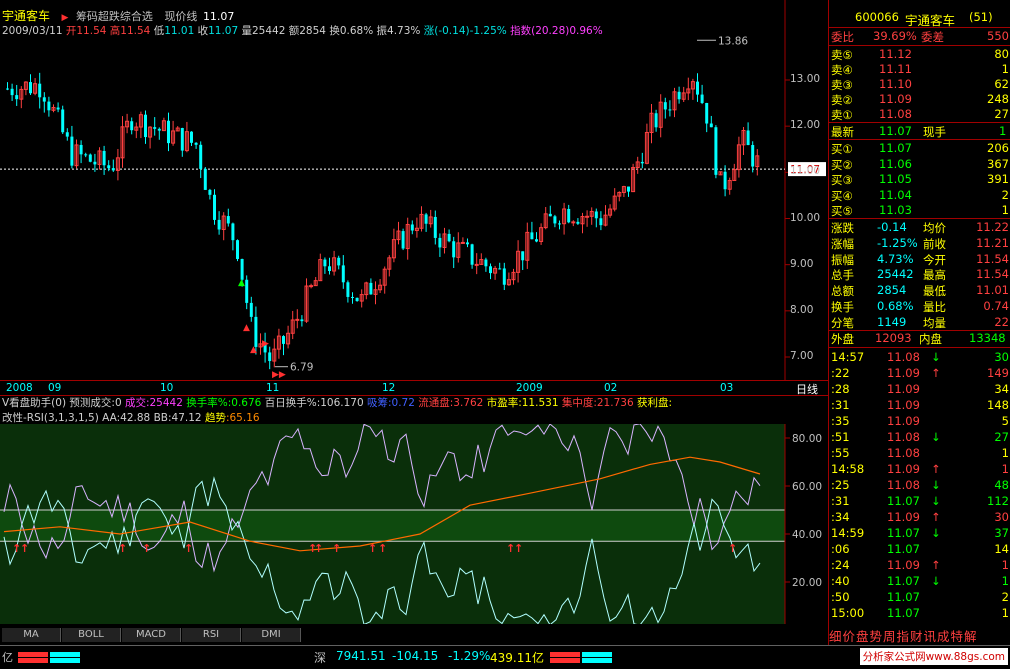  I want to click on panel-outer-inner: 外盘 12093 内盘 13348, so click(919, 339).